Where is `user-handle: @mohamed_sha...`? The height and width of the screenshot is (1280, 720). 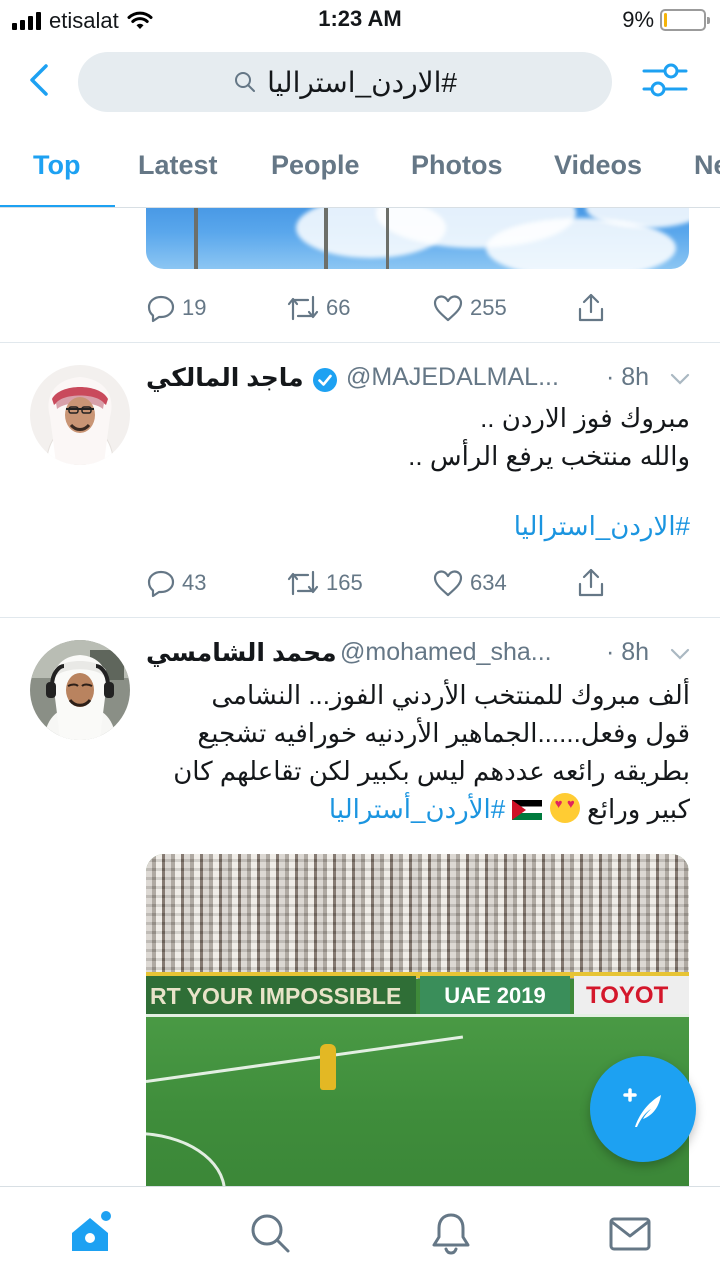 user-handle: @mohamed_sha... is located at coordinates (446, 652).